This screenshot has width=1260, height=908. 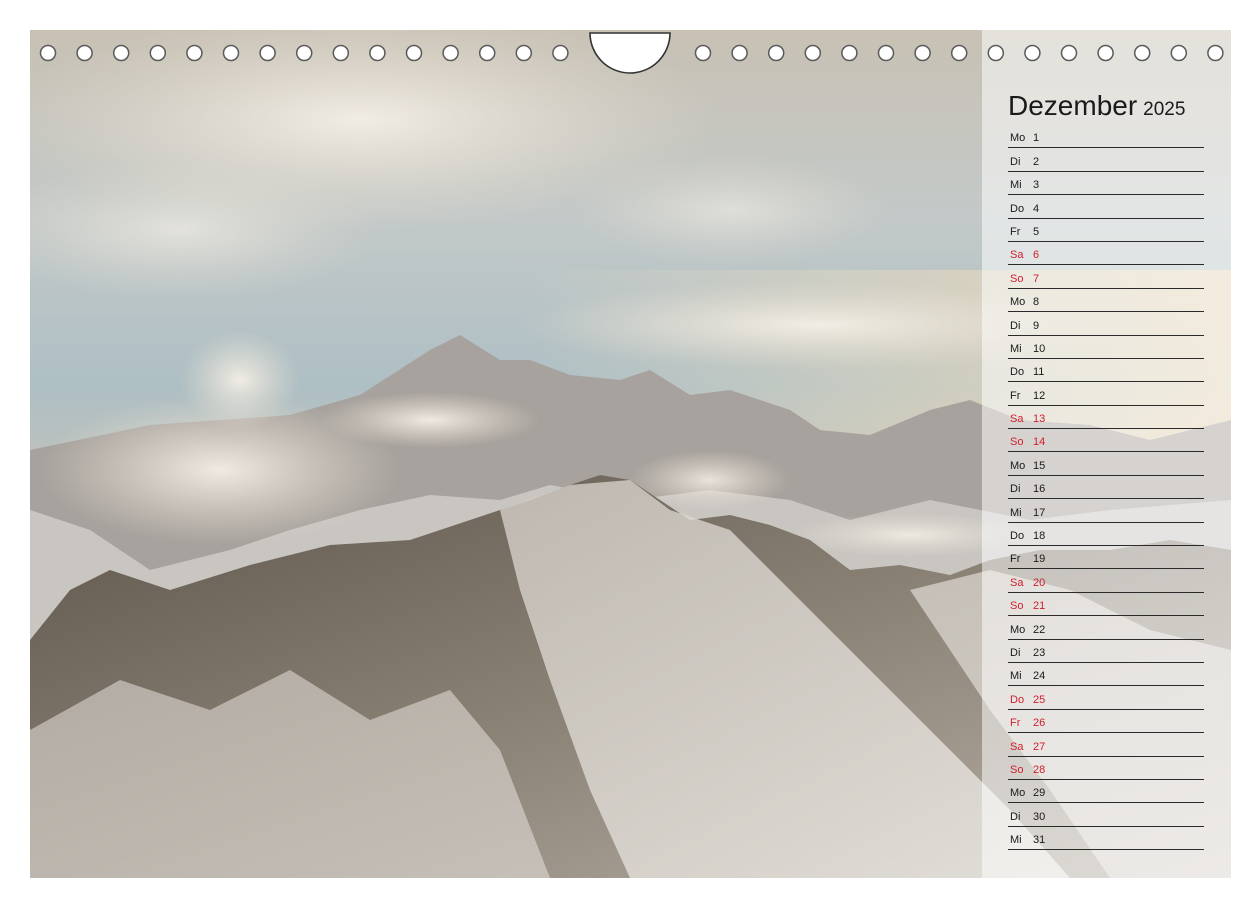 What do you see at coordinates (1106, 651) in the screenshot?
I see `day-row: Di 23` at bounding box center [1106, 651].